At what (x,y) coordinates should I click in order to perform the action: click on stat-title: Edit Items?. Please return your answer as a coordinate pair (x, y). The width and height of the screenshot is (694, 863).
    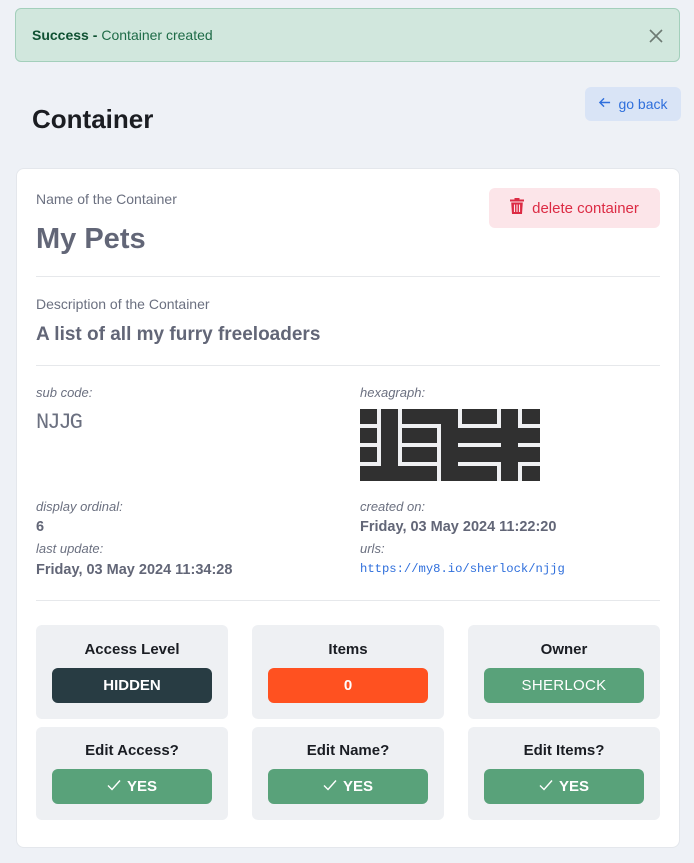
    Looking at the image, I should click on (564, 750).